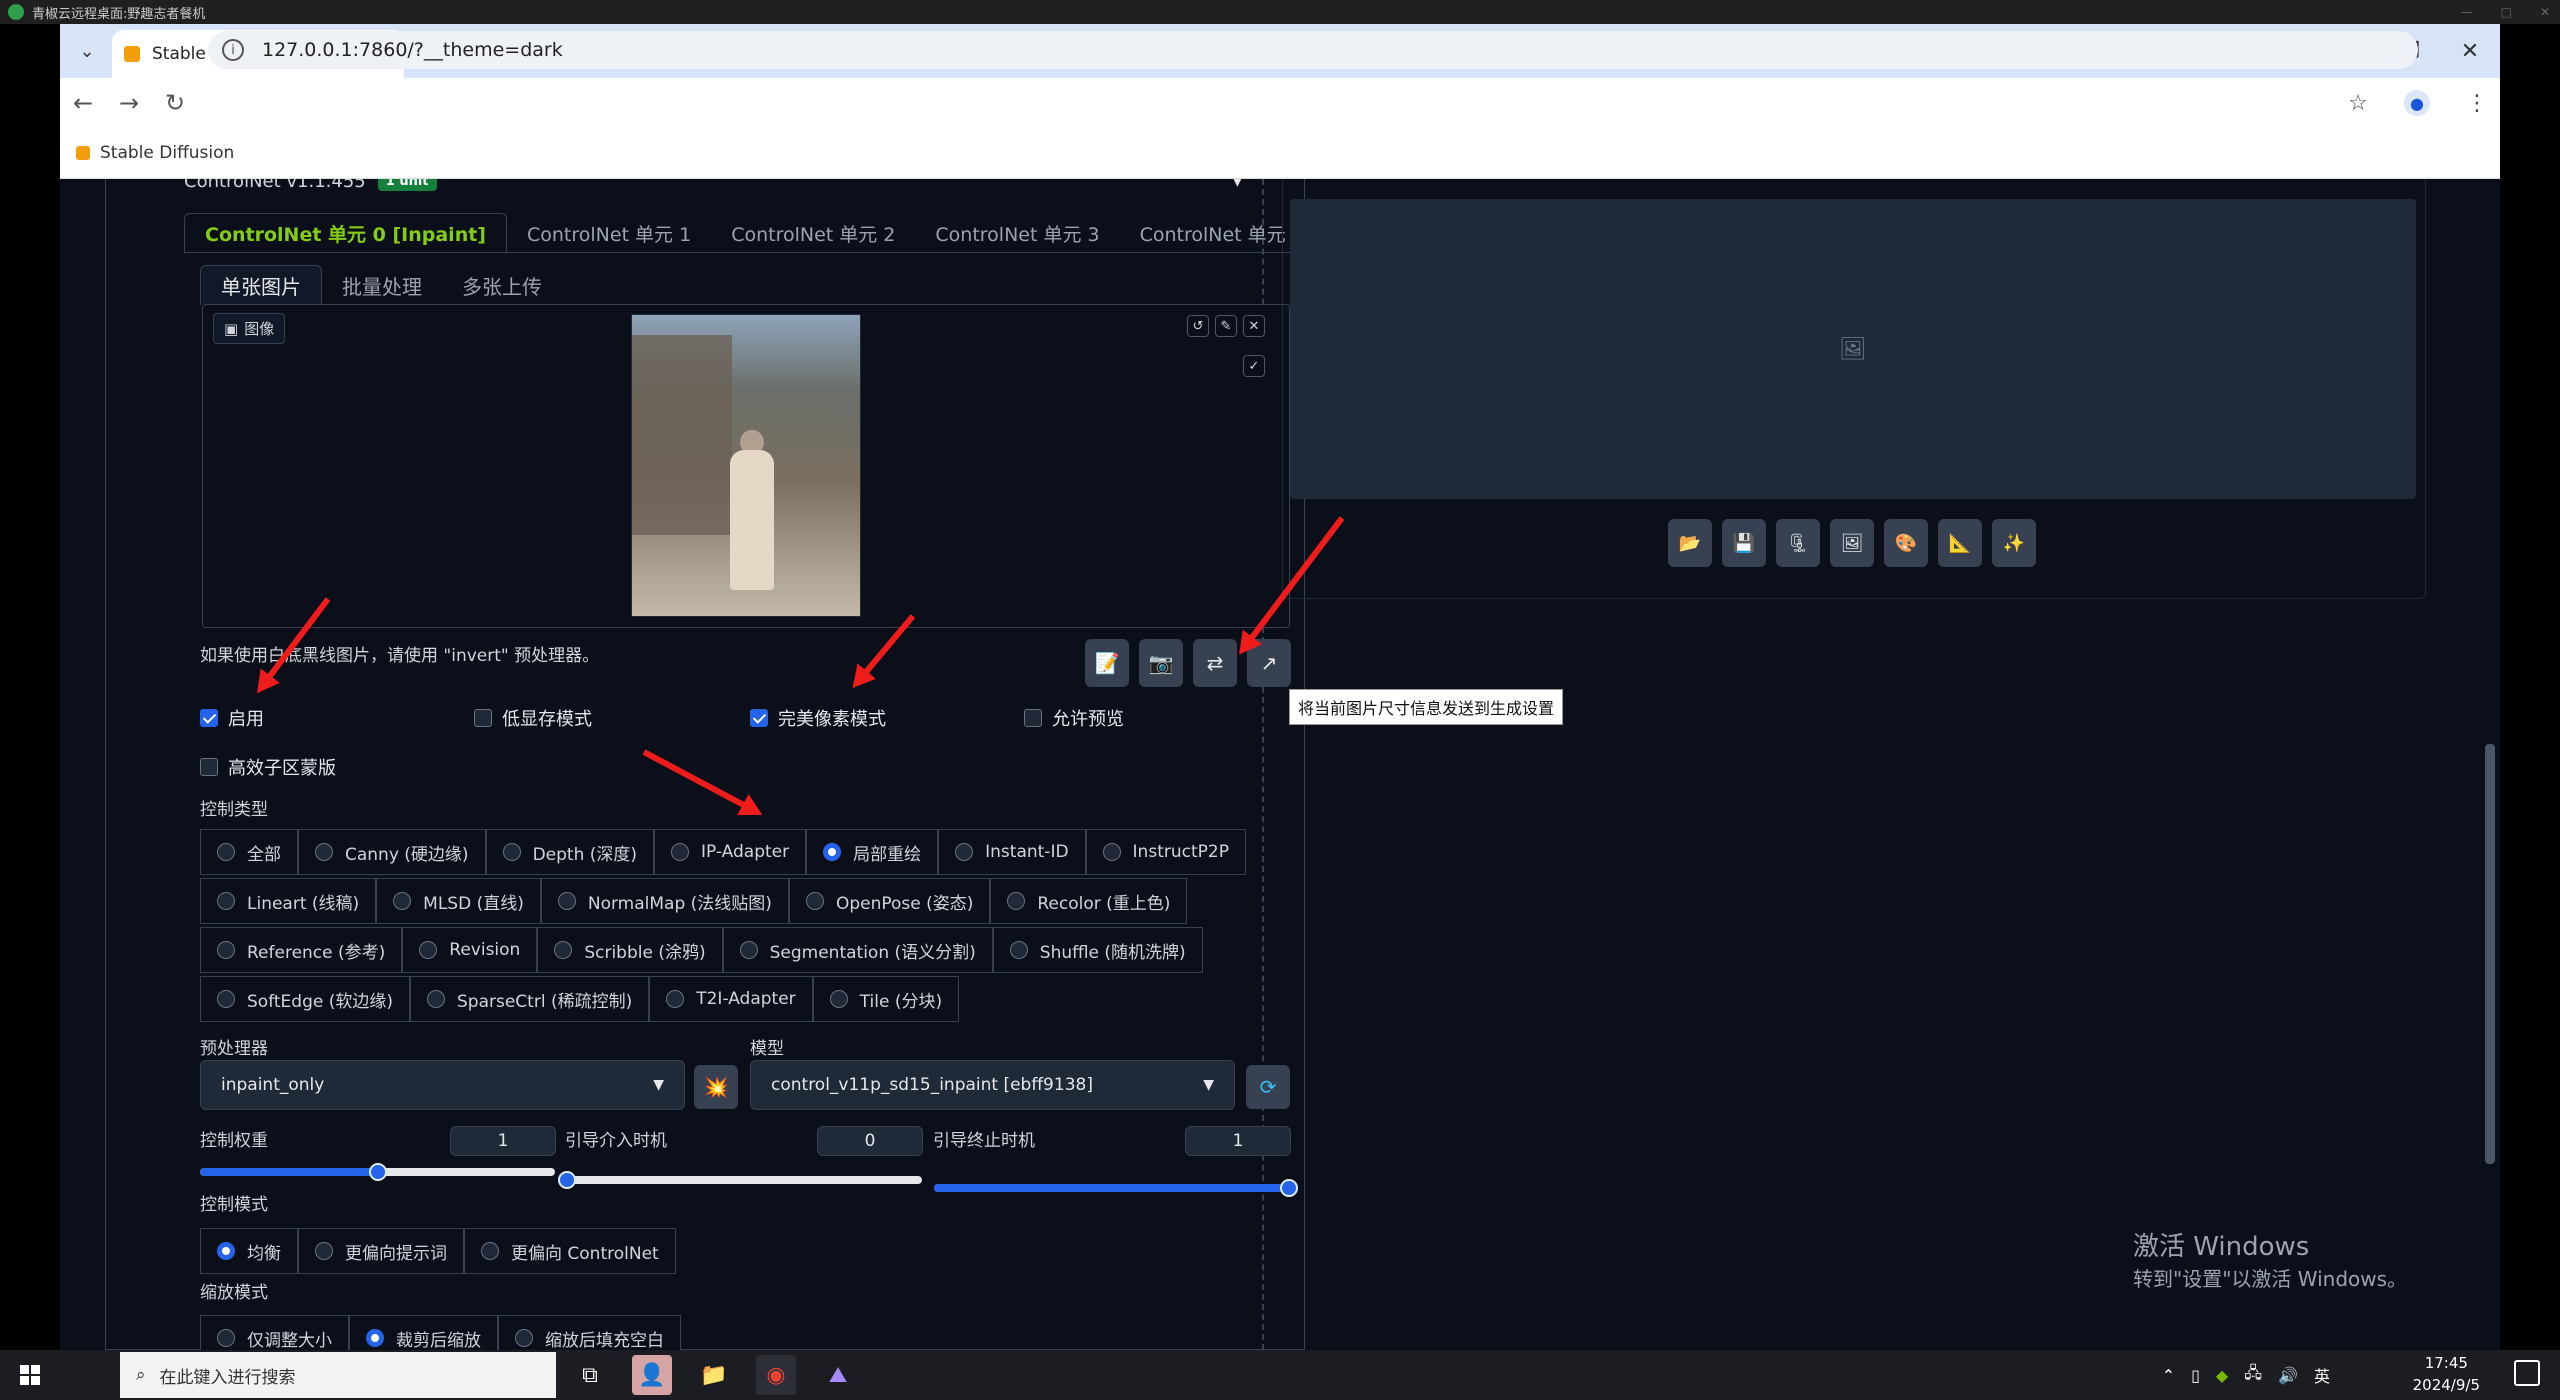 Image resolution: width=2560 pixels, height=1400 pixels. I want to click on sparkle-icon: ✨, so click(2014, 543).